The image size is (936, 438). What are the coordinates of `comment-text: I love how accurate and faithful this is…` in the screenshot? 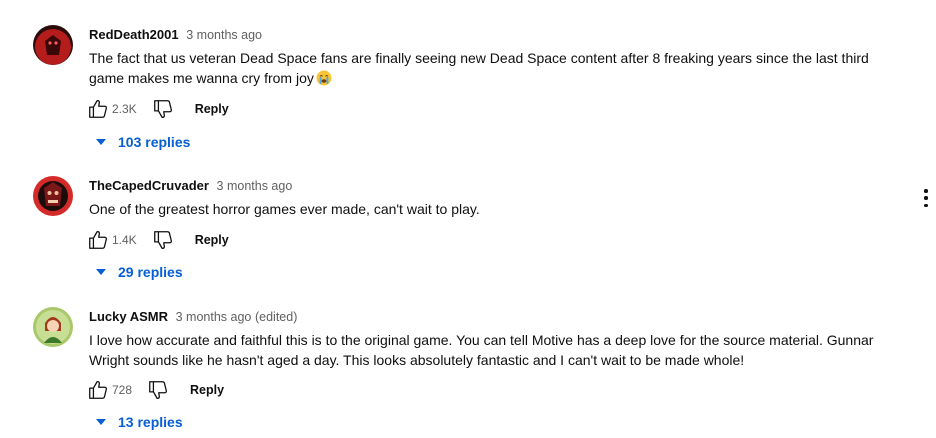 It's located at (481, 350).